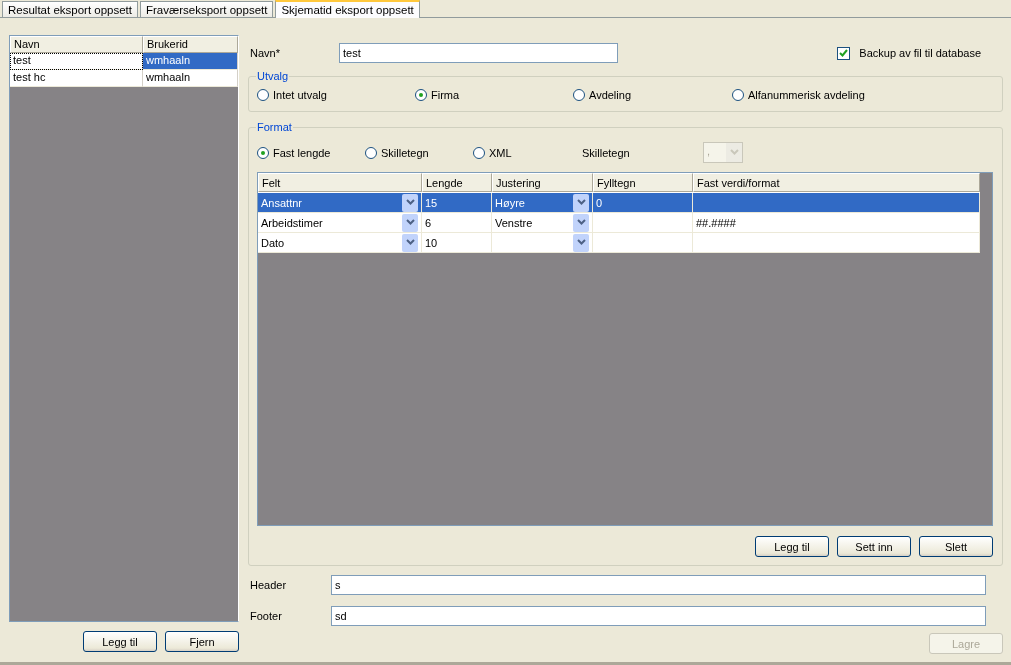 This screenshot has height=665, width=1011. What do you see at coordinates (76, 44) in the screenshot?
I see `column-header: Navn` at bounding box center [76, 44].